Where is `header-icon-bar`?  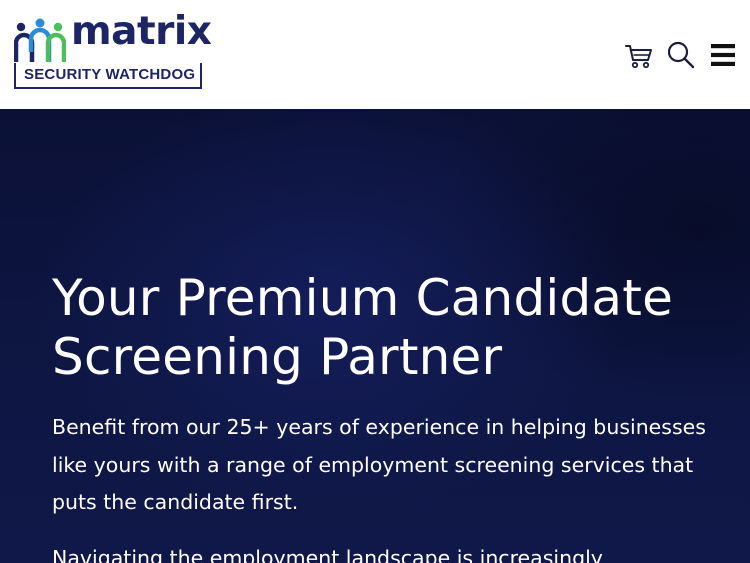
header-icon-bar is located at coordinates (675, 55).